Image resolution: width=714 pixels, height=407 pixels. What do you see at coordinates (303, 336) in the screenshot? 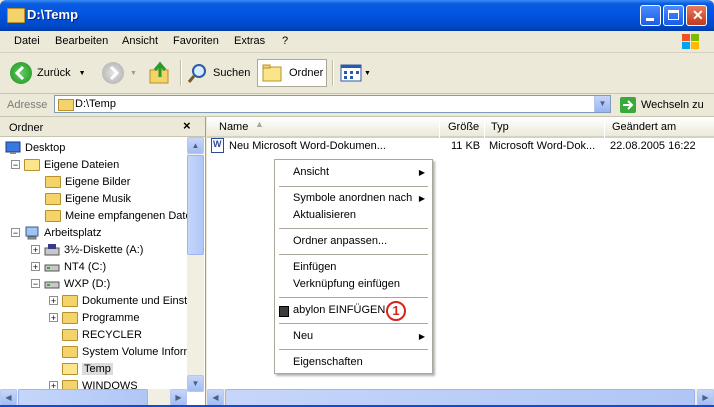
I see `menu-item-neu: Neu` at bounding box center [303, 336].